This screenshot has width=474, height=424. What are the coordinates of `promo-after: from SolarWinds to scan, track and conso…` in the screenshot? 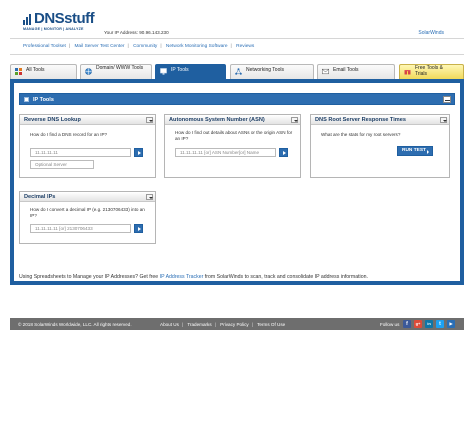 It's located at (285, 277).